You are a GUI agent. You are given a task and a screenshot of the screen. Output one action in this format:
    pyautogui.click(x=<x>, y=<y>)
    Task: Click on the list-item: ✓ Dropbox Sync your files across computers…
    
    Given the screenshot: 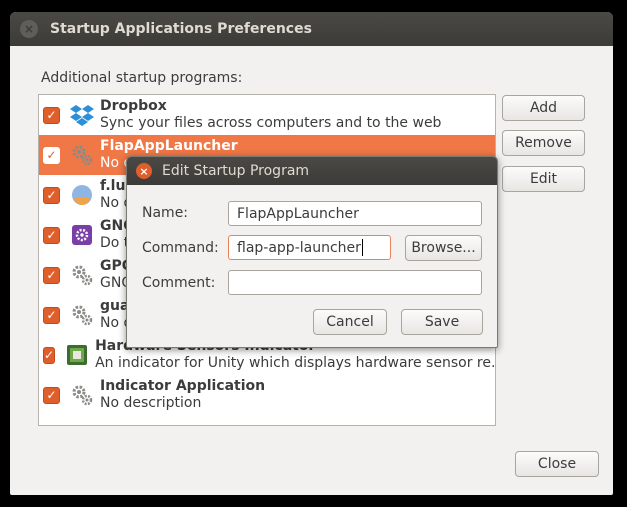 What is the action you would take?
    pyautogui.click(x=267, y=115)
    